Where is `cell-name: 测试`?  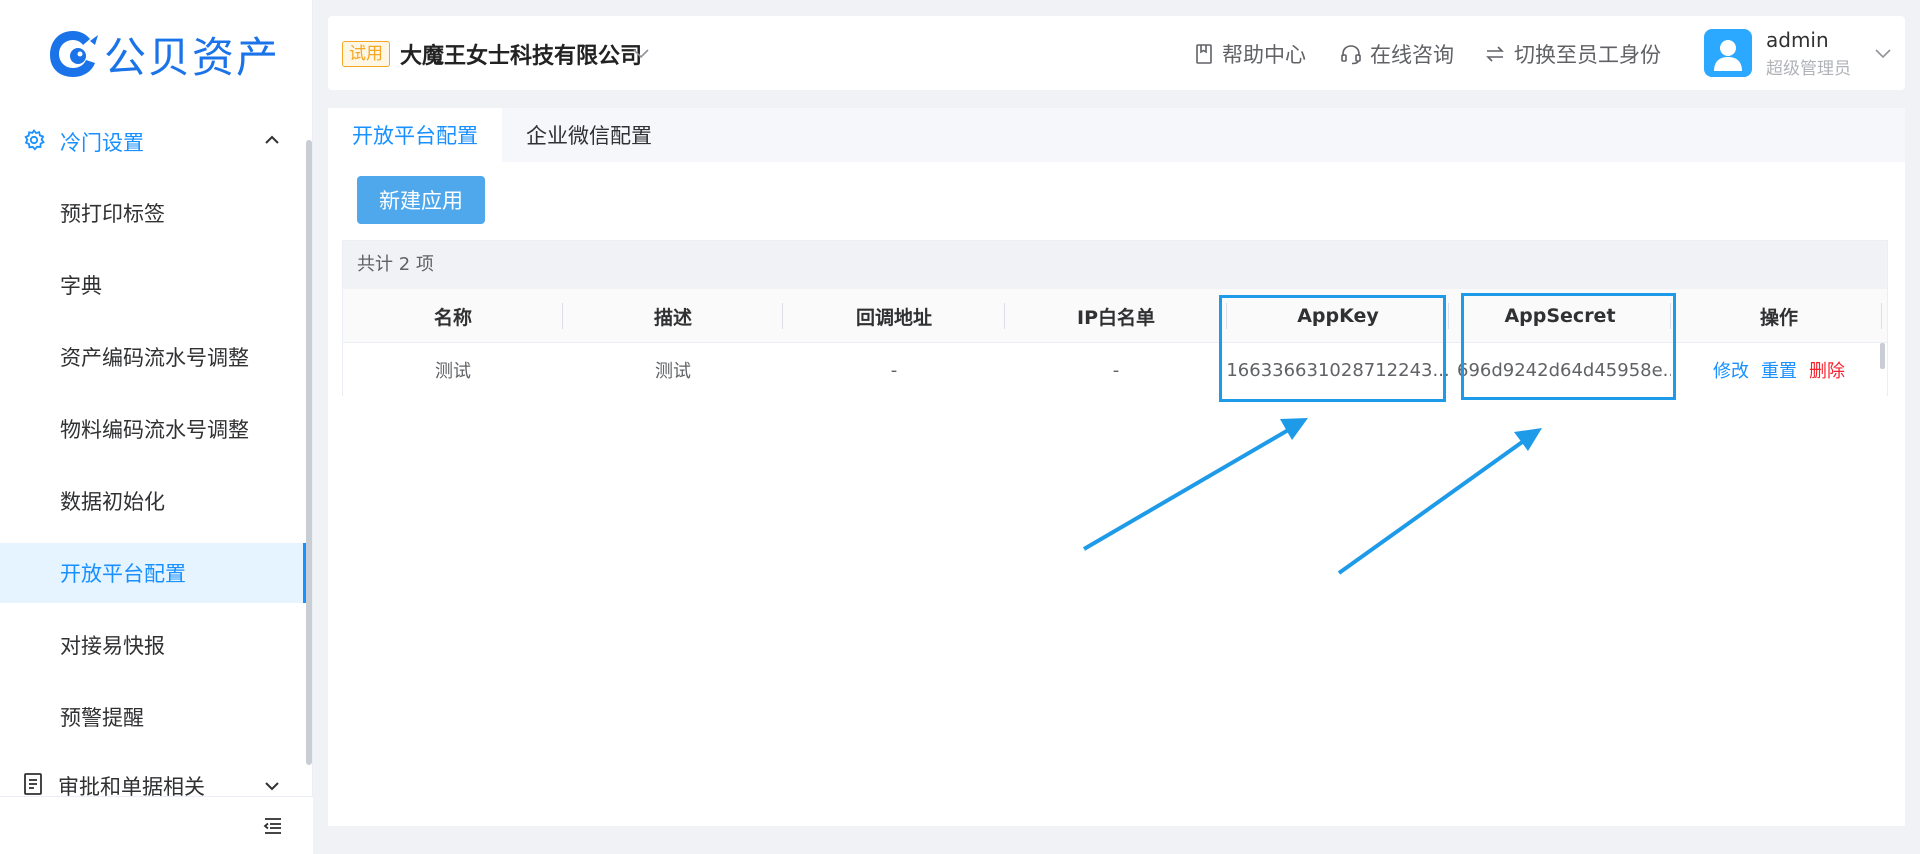
cell-name: 测试 is located at coordinates (453, 371).